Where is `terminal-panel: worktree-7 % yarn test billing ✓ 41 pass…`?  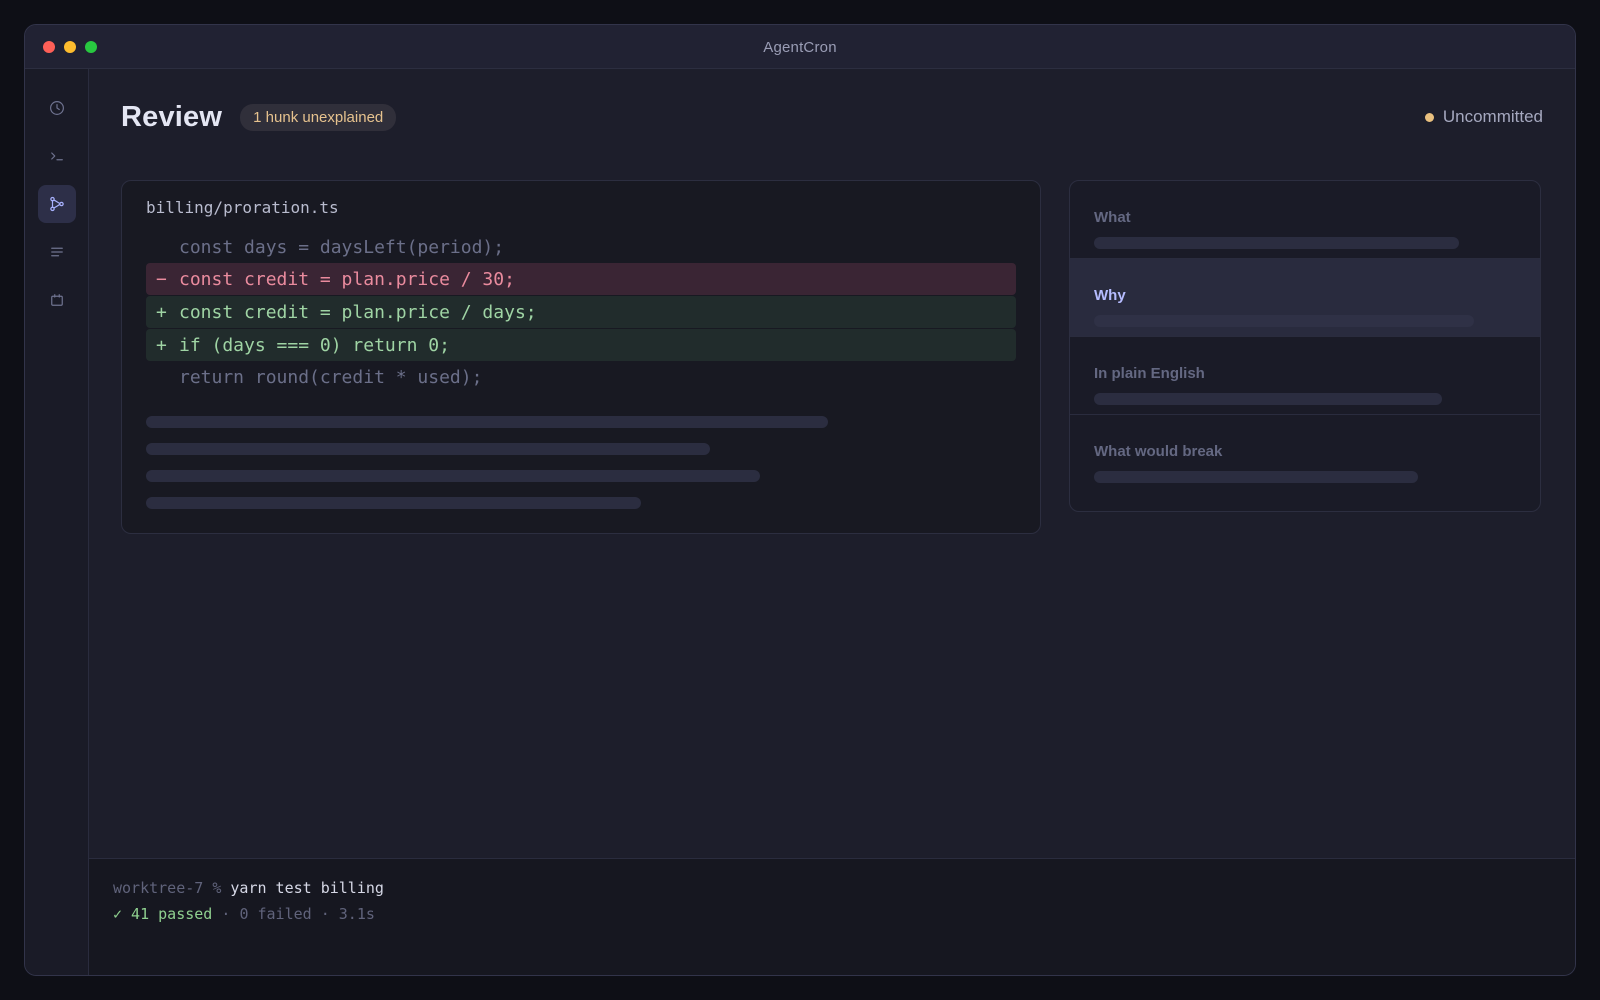
terminal-panel: worktree-7 % yarn test billing ✓ 41 pass… is located at coordinates (832, 916).